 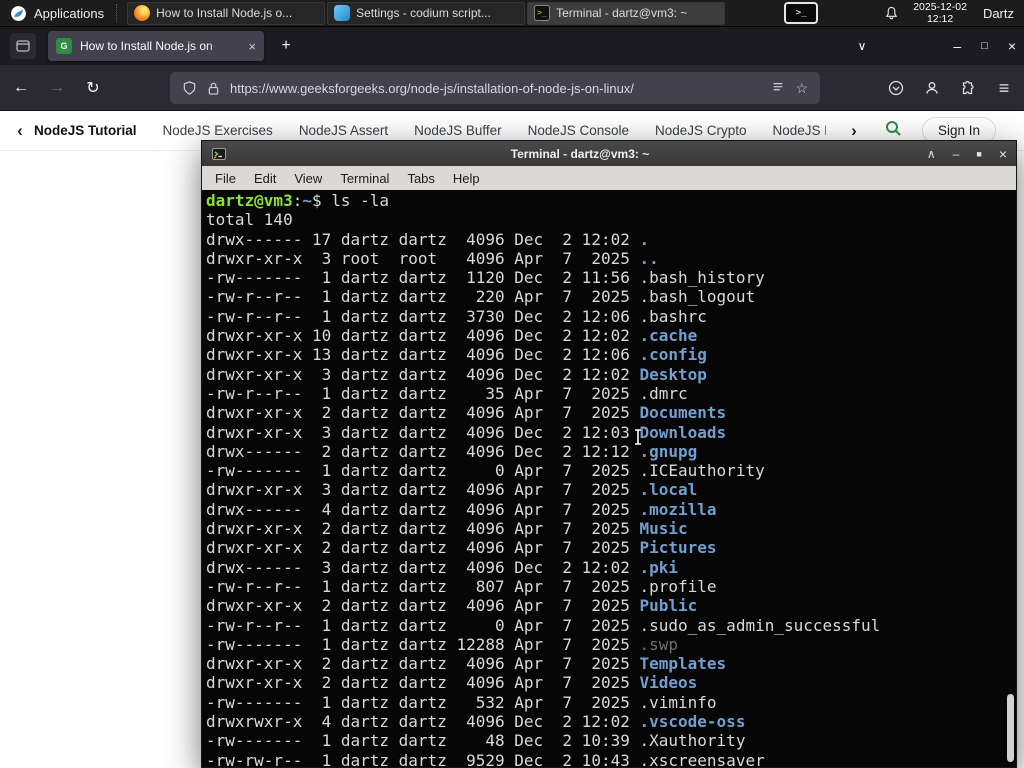 What do you see at coordinates (1012, 46) in the screenshot?
I see `close-button: ×` at bounding box center [1012, 46].